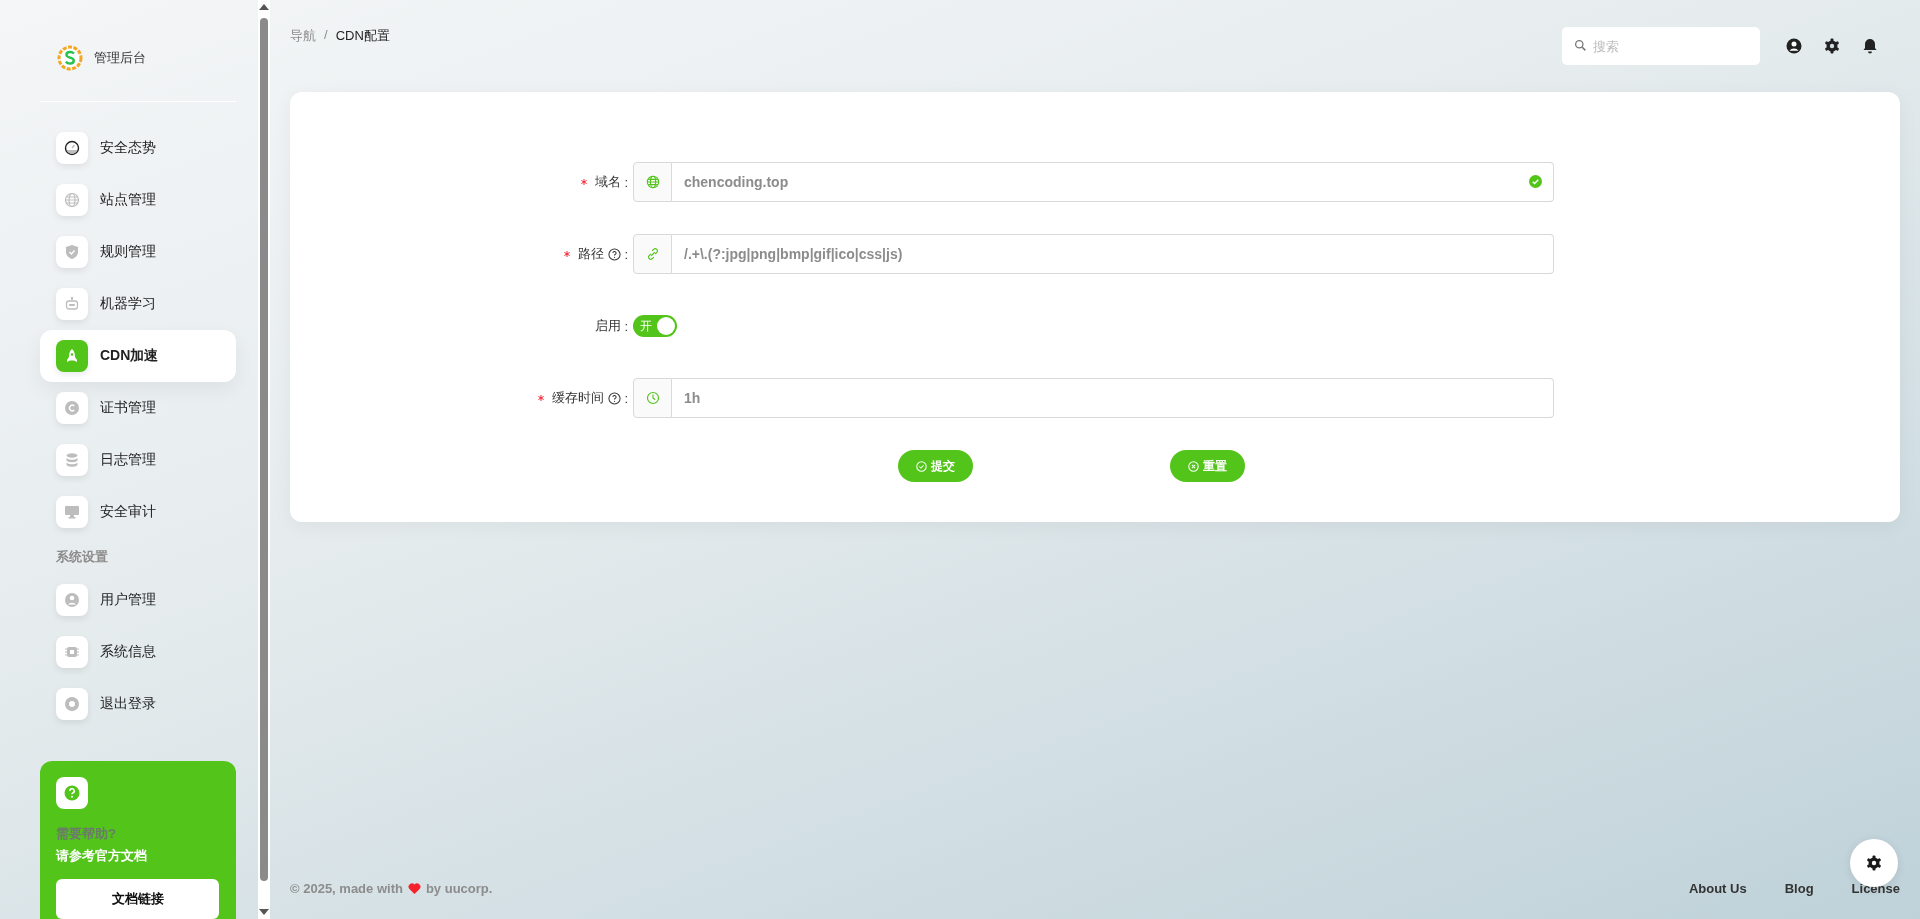  Describe the element at coordinates (138, 600) in the screenshot. I see `sidebar-item: 用户管理` at that location.